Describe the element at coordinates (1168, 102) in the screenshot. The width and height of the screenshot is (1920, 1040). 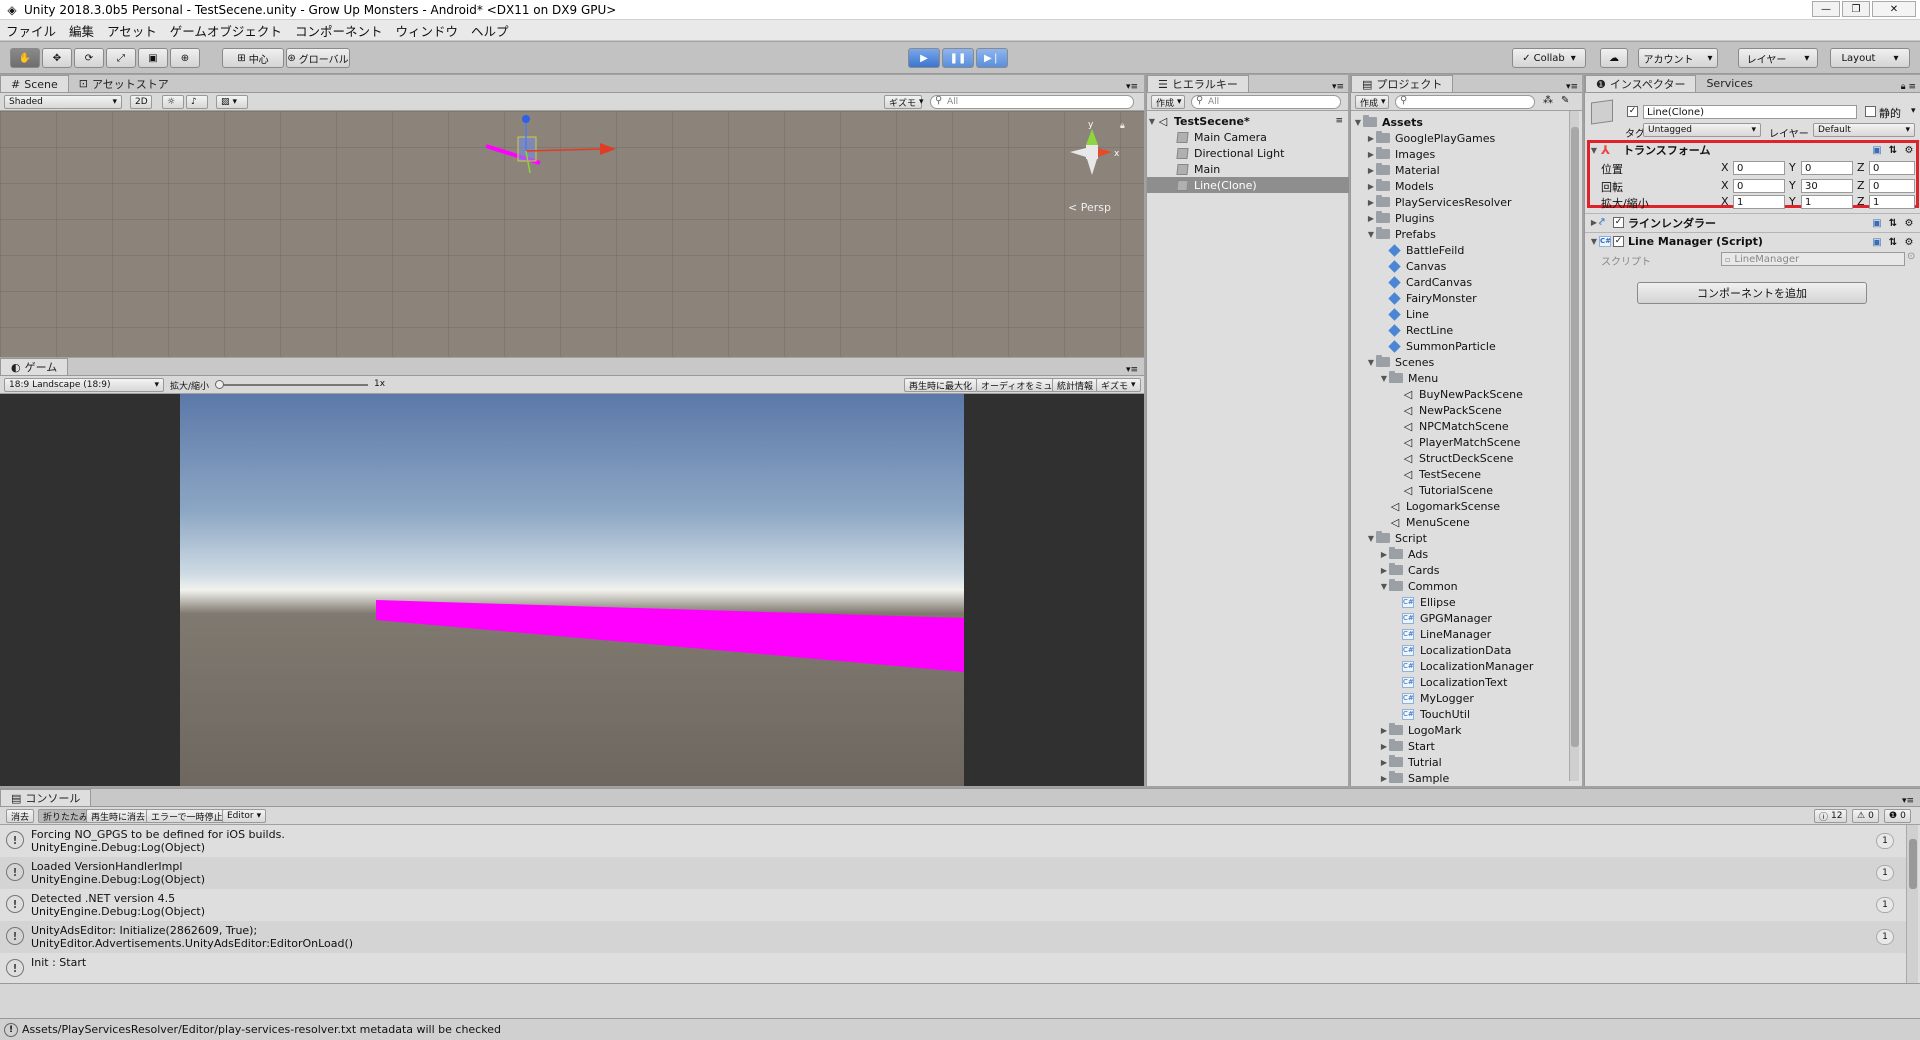
I see `hierarchy-create-dropdown: 作成 ▾` at that location.